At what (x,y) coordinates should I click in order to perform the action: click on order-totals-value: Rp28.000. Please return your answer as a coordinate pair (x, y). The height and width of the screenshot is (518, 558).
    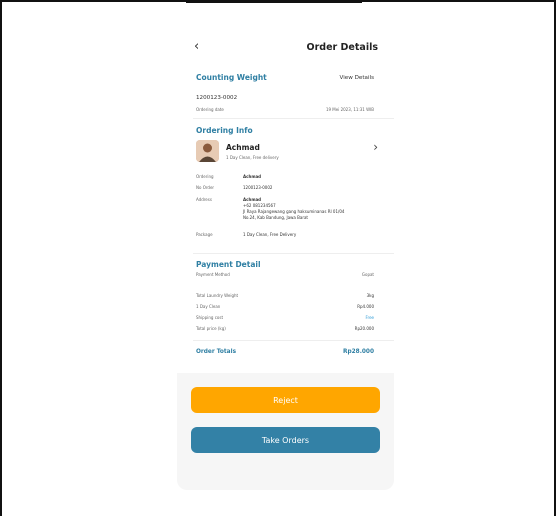
    Looking at the image, I should click on (358, 352).